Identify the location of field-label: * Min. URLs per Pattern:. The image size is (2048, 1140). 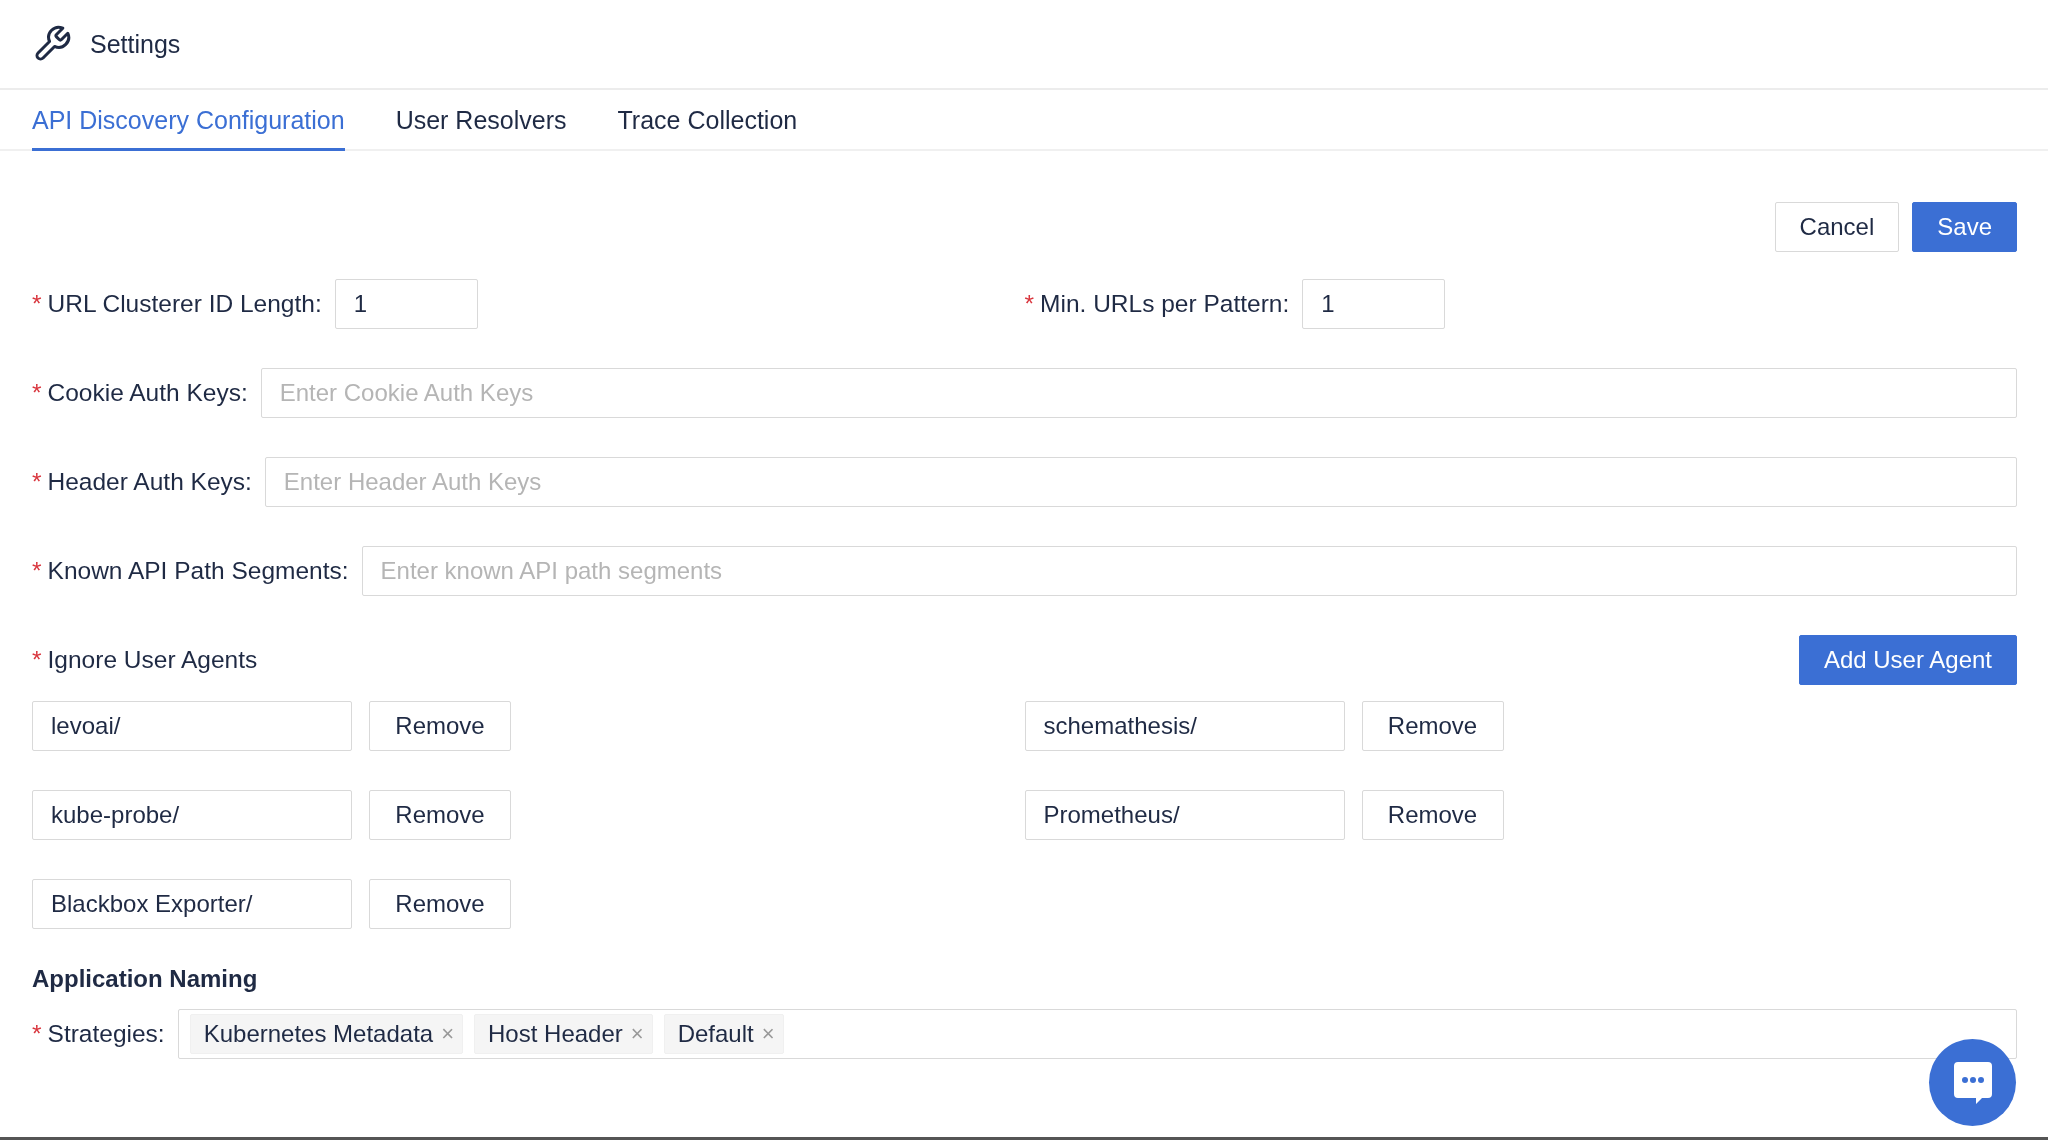
(1157, 304).